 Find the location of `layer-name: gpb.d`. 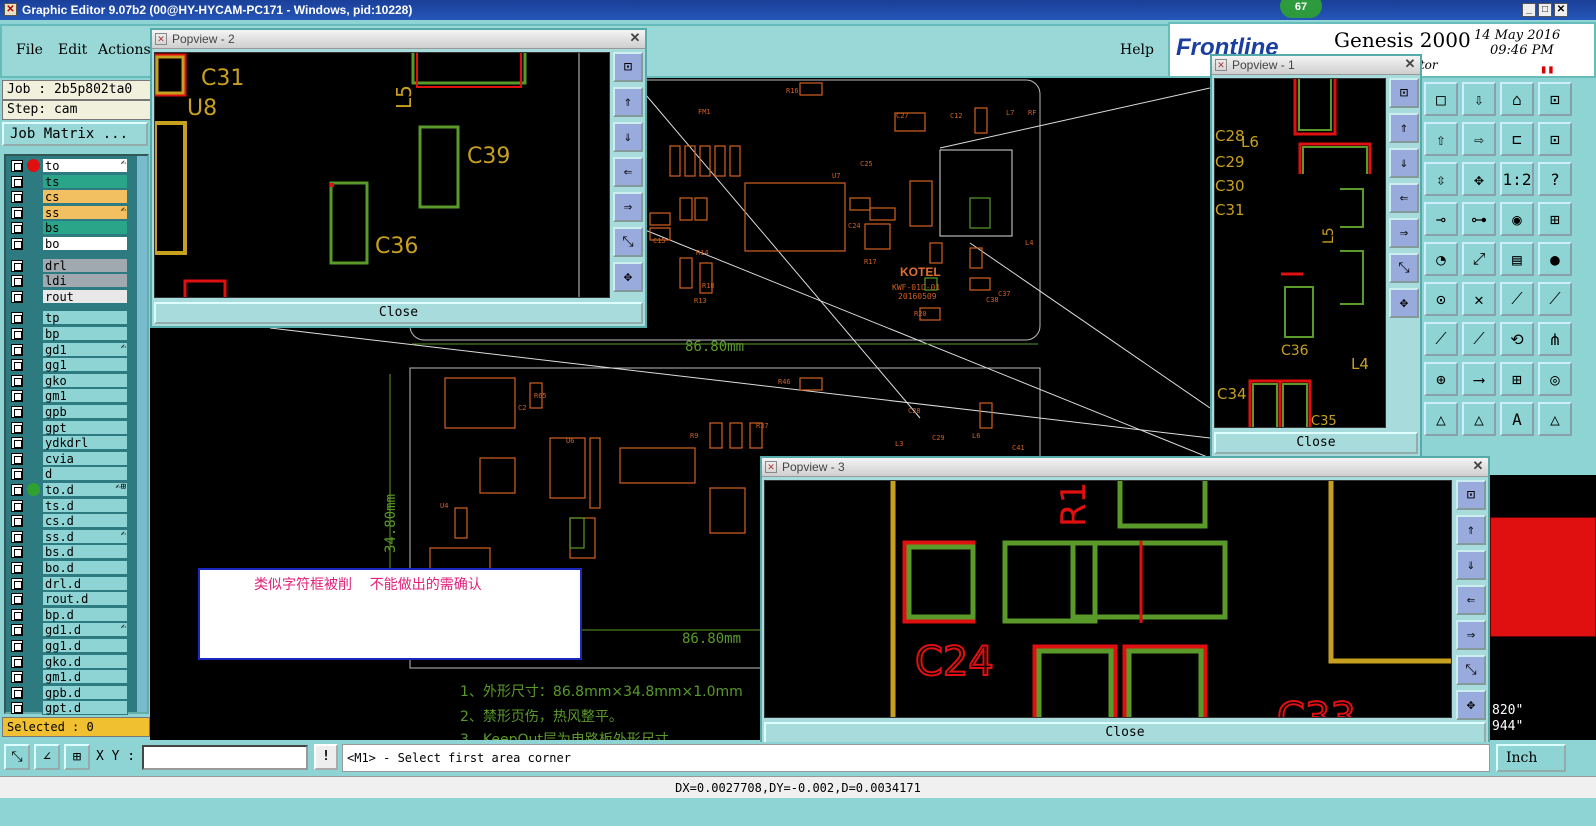

layer-name: gpb.d is located at coordinates (85, 692).